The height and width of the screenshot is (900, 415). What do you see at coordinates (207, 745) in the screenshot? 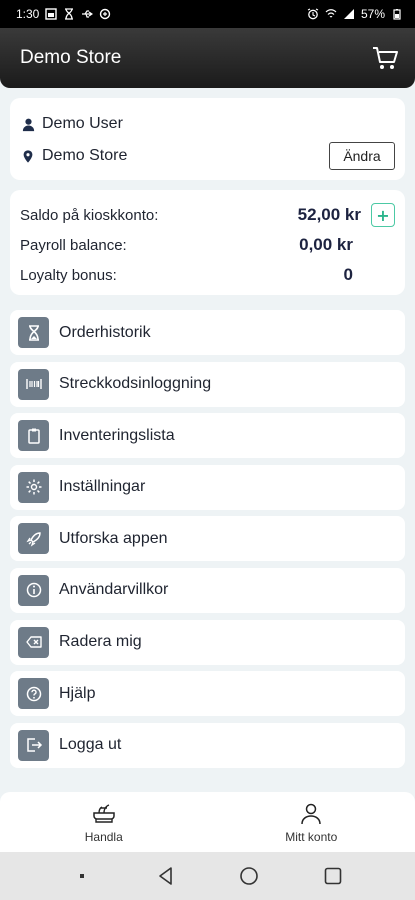
I see `menu-item-logout: Logga ut` at bounding box center [207, 745].